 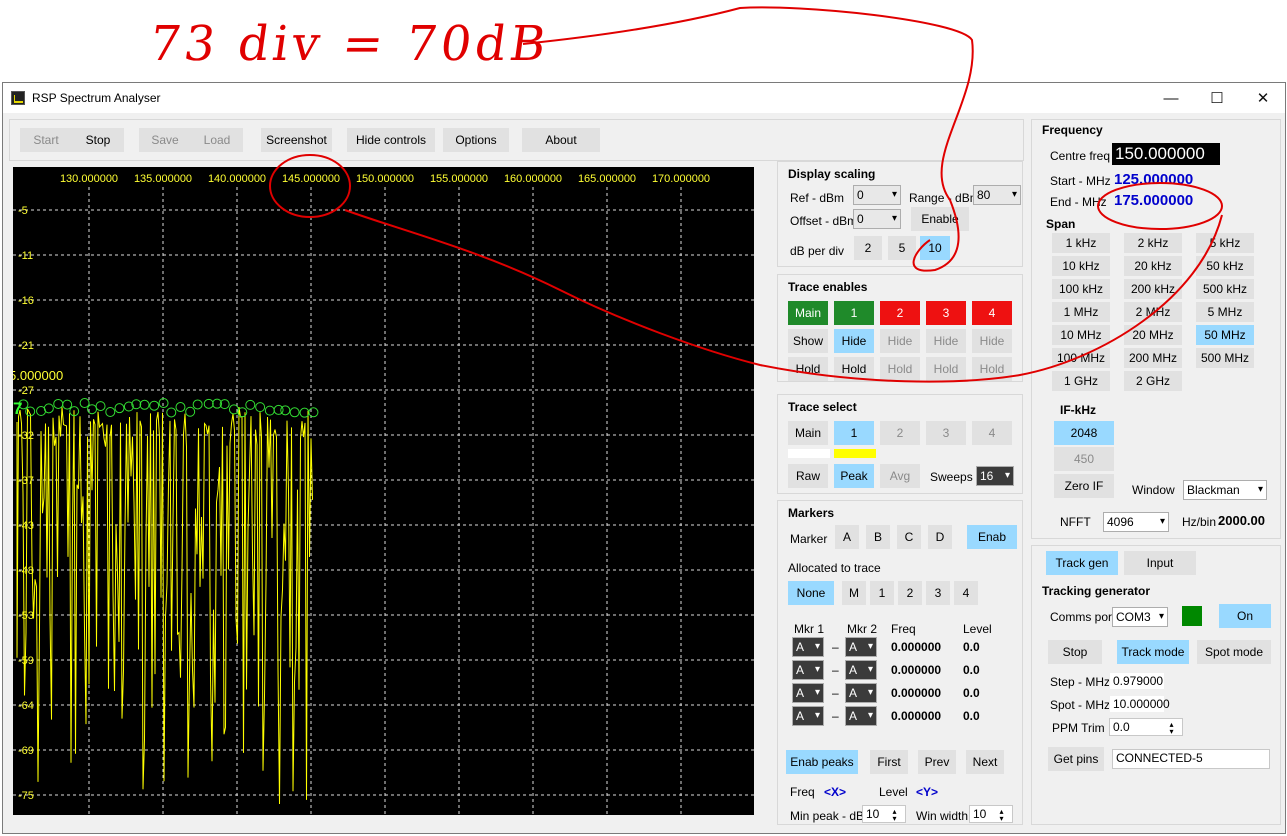 I want to click on hold-4-button: Hold, so click(x=992, y=369).